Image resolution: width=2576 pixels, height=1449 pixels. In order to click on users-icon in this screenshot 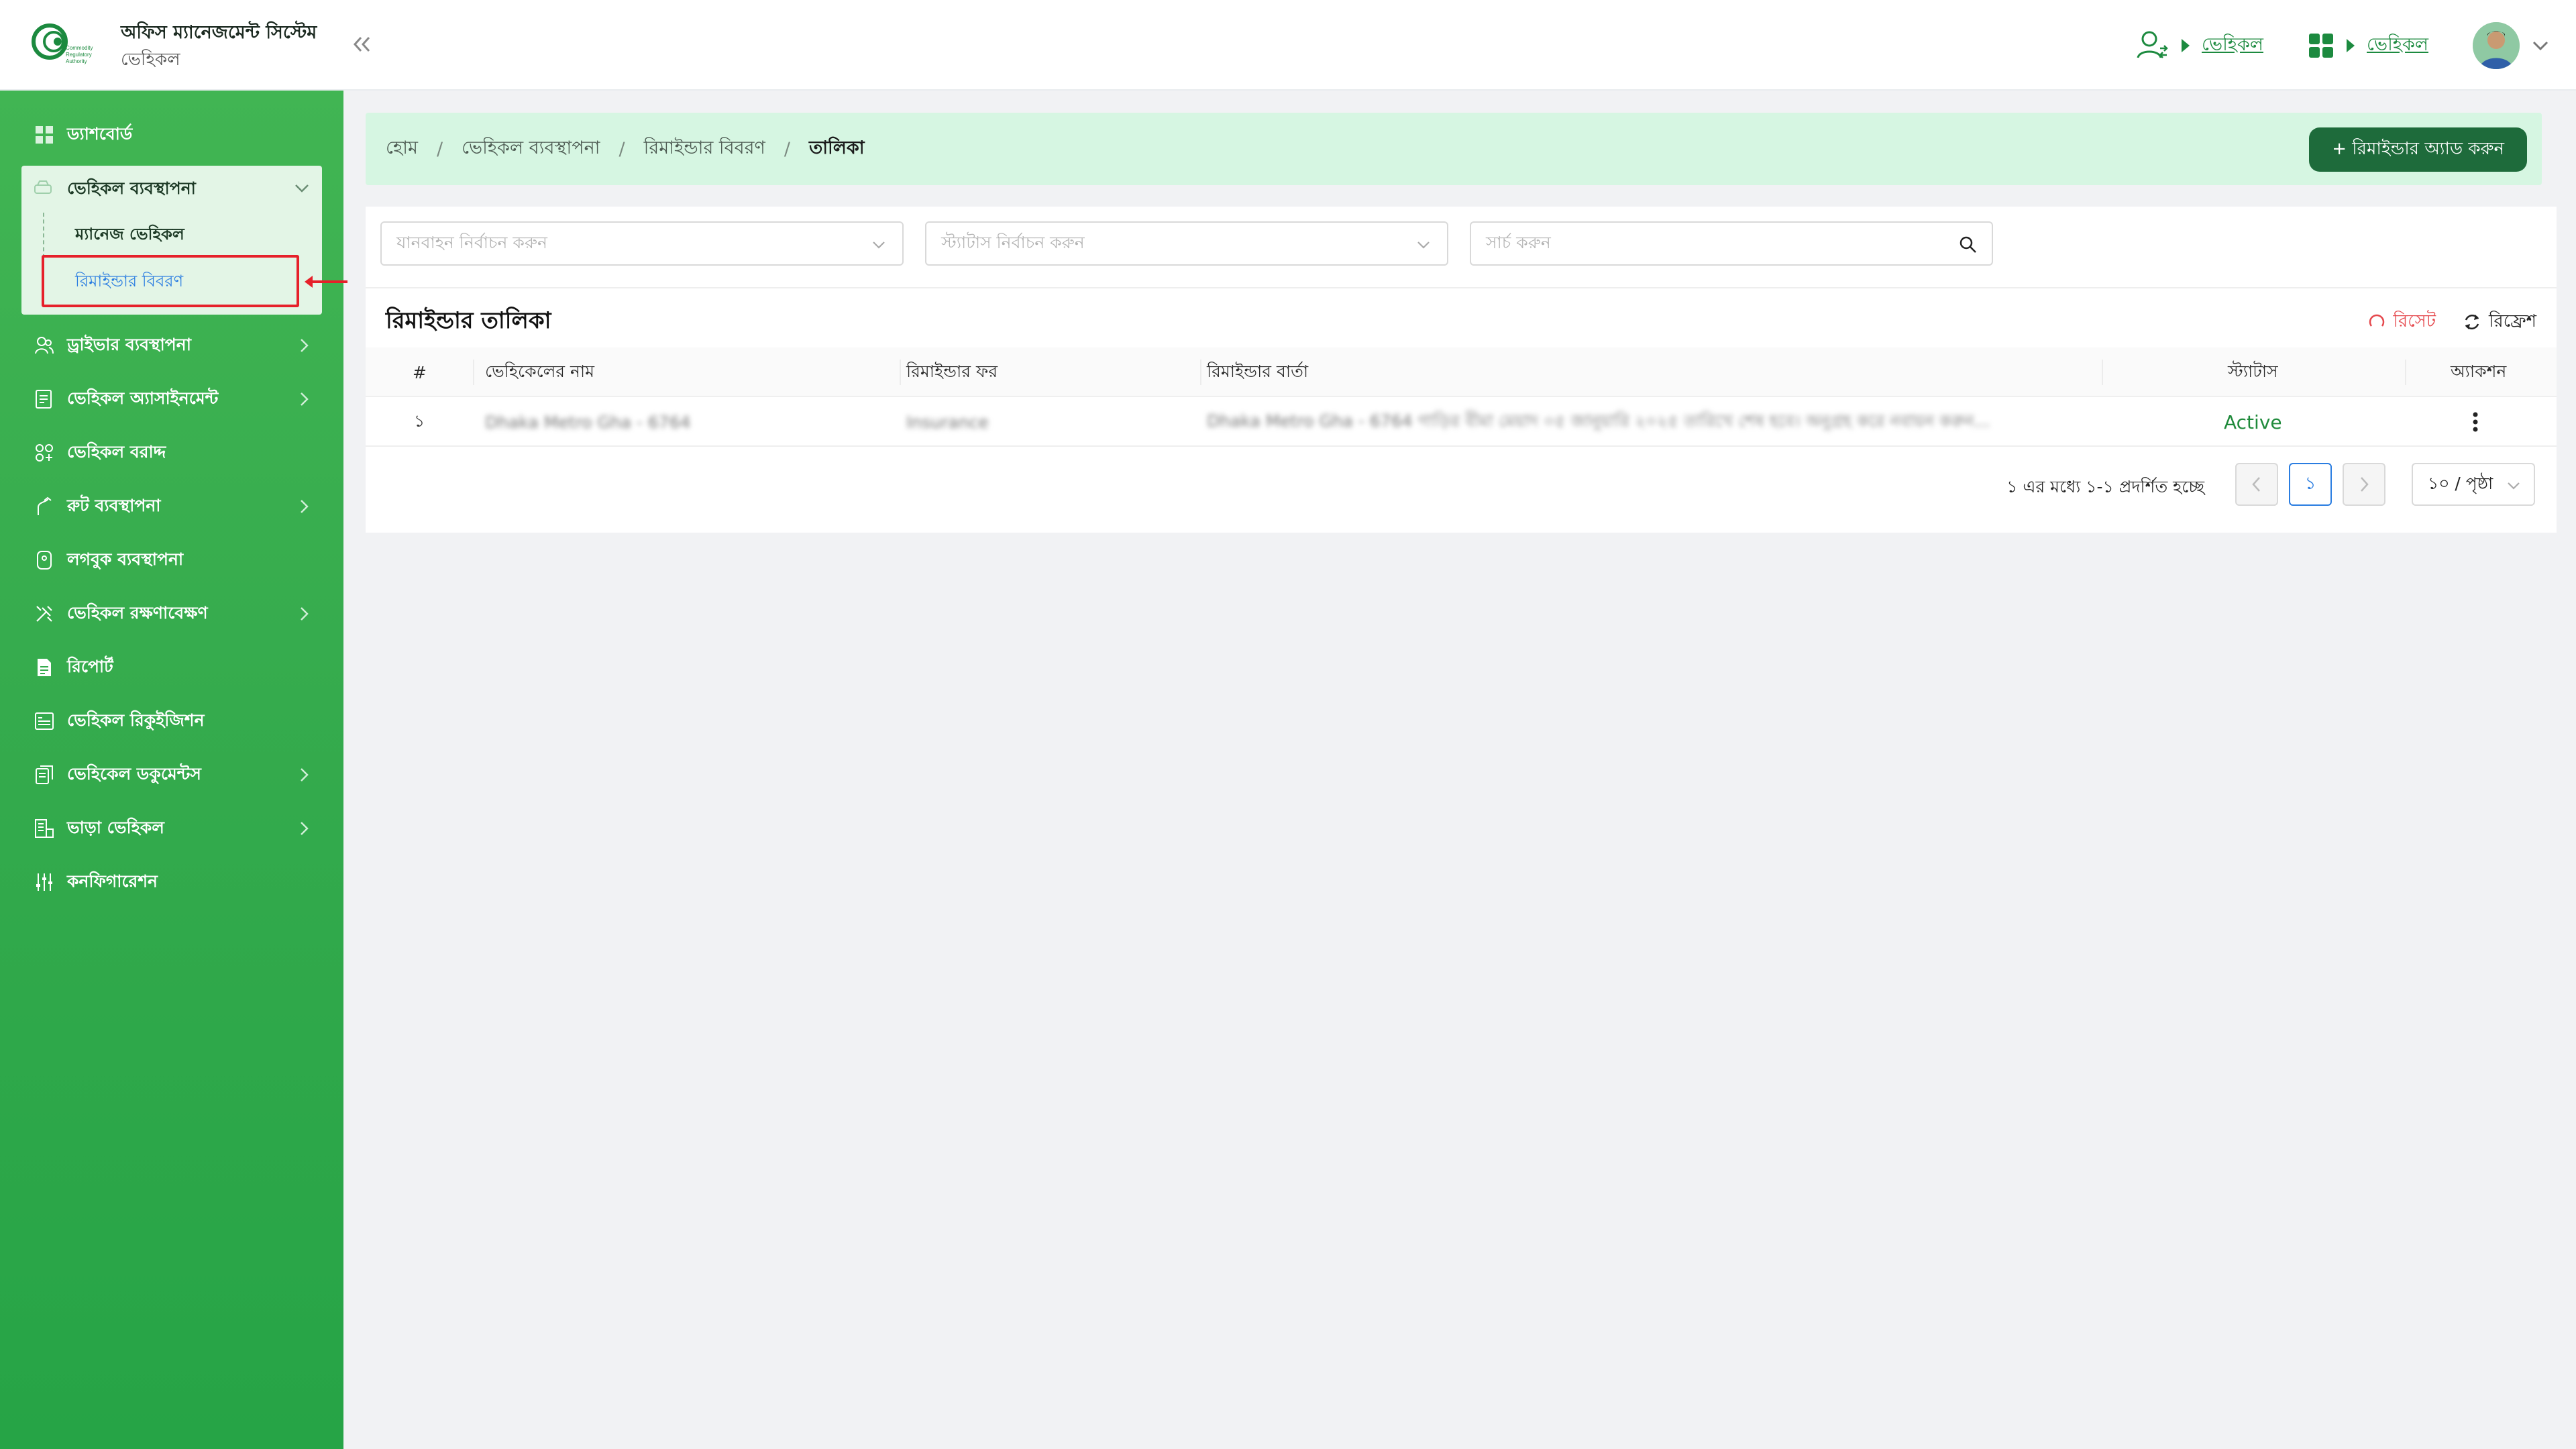, I will do `click(44, 345)`.